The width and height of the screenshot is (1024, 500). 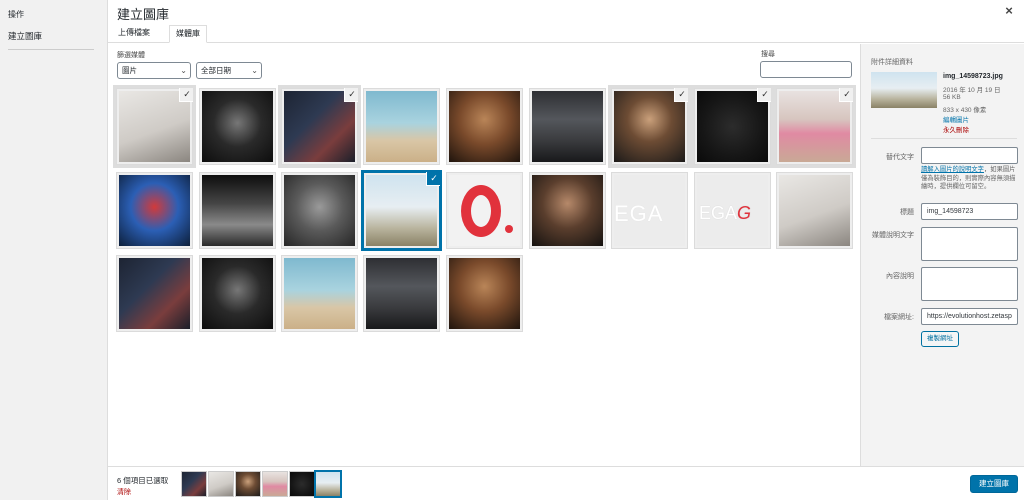 I want to click on media-type-value: 圖片, so click(x=129, y=70).